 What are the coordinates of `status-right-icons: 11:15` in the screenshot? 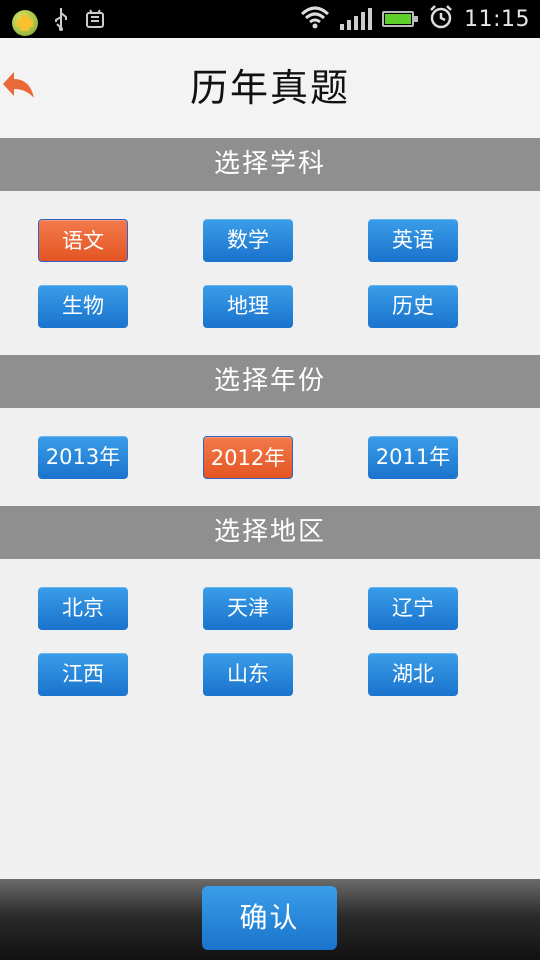 It's located at (415, 19).